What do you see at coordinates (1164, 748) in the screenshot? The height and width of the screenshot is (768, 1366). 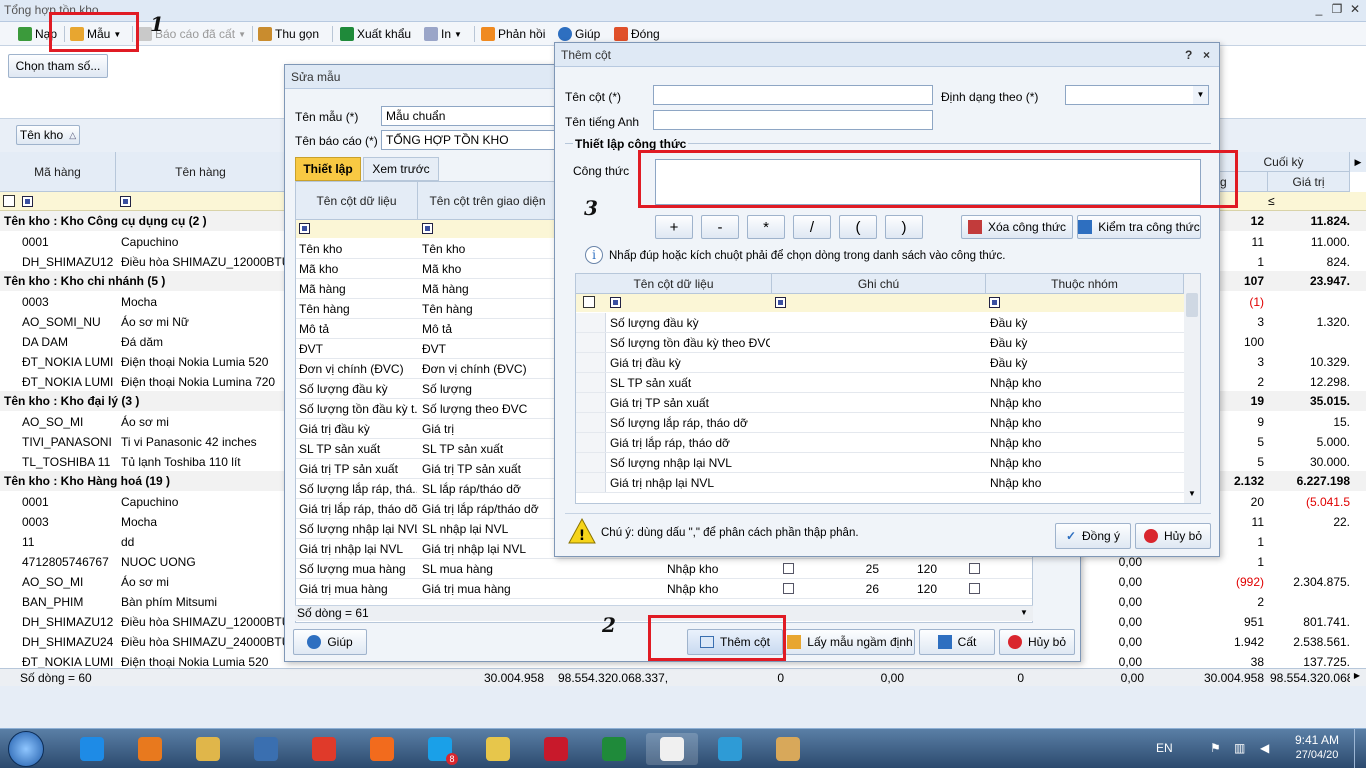 I see `language-indicator: EN` at bounding box center [1164, 748].